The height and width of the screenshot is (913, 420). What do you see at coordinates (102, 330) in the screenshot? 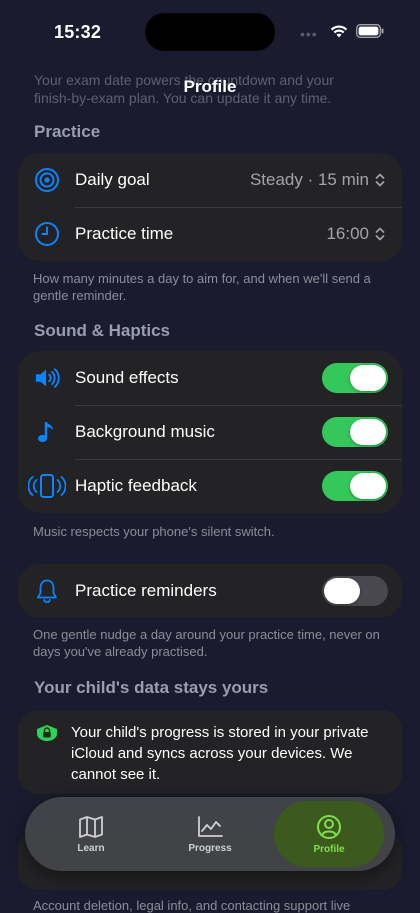
I see `section-header-sound: Sound & Haptics` at bounding box center [102, 330].